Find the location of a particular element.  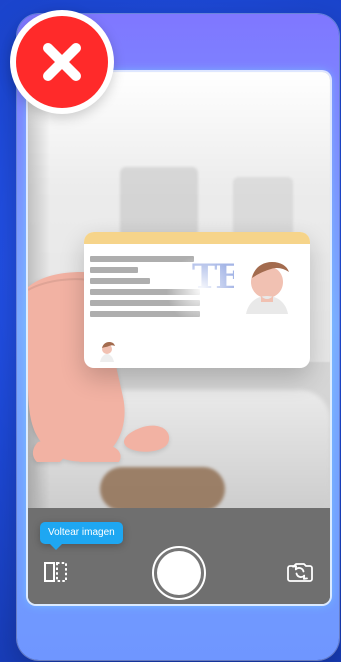

camera-shutter-icon is located at coordinates (179, 573).